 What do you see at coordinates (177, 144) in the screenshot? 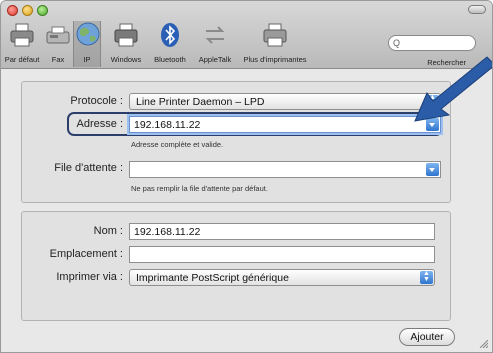
I see `address-hint: Adresse complète et valide.` at bounding box center [177, 144].